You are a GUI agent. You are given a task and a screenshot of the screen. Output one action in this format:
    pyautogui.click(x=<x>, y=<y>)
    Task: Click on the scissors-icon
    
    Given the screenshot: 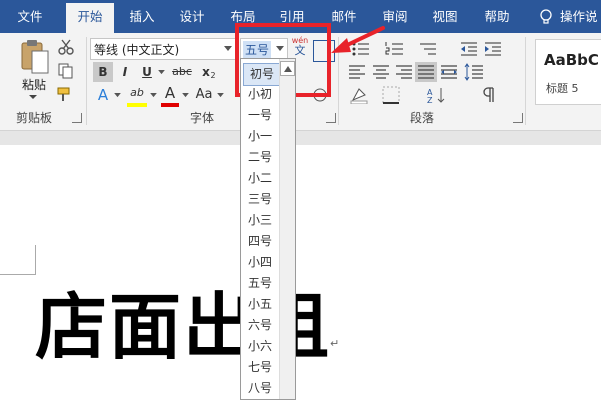 What is the action you would take?
    pyautogui.click(x=66, y=47)
    